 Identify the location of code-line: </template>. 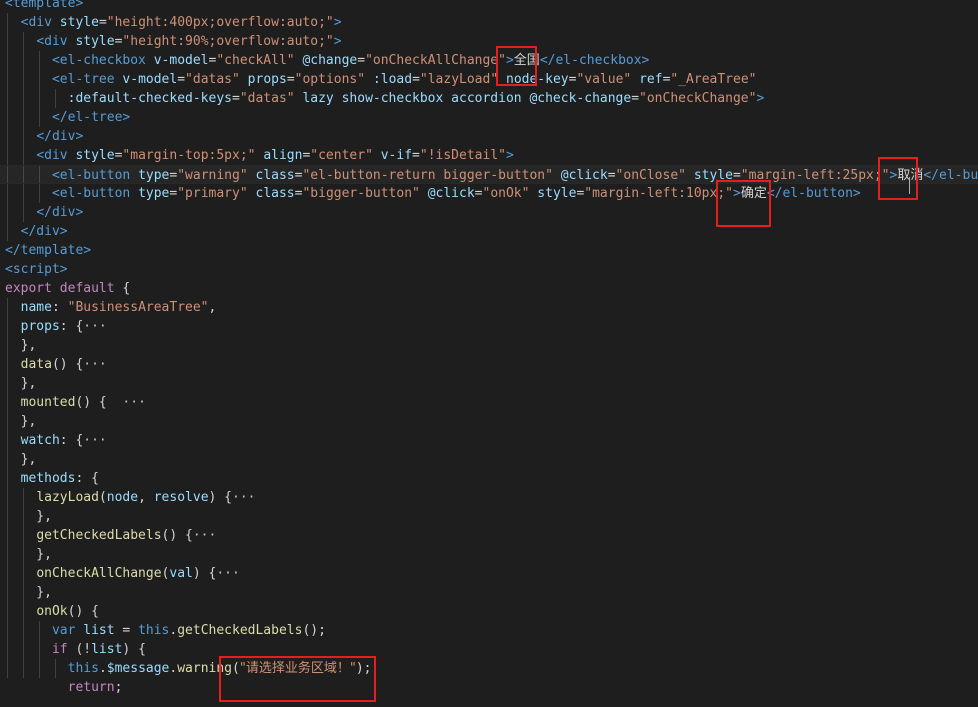
(489, 250).